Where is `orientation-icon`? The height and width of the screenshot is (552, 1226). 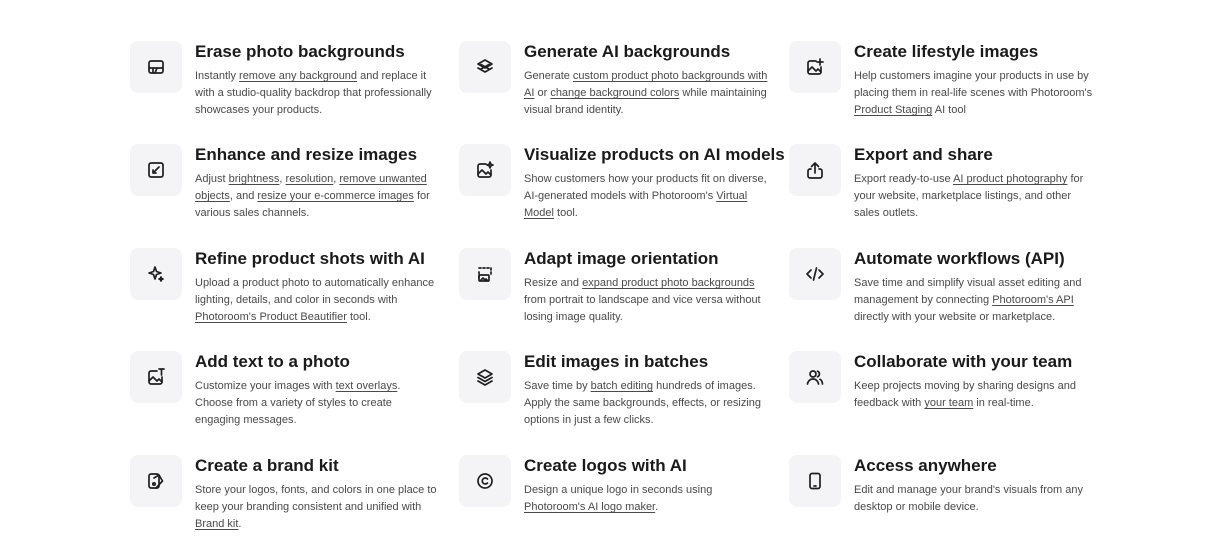 orientation-icon is located at coordinates (485, 274).